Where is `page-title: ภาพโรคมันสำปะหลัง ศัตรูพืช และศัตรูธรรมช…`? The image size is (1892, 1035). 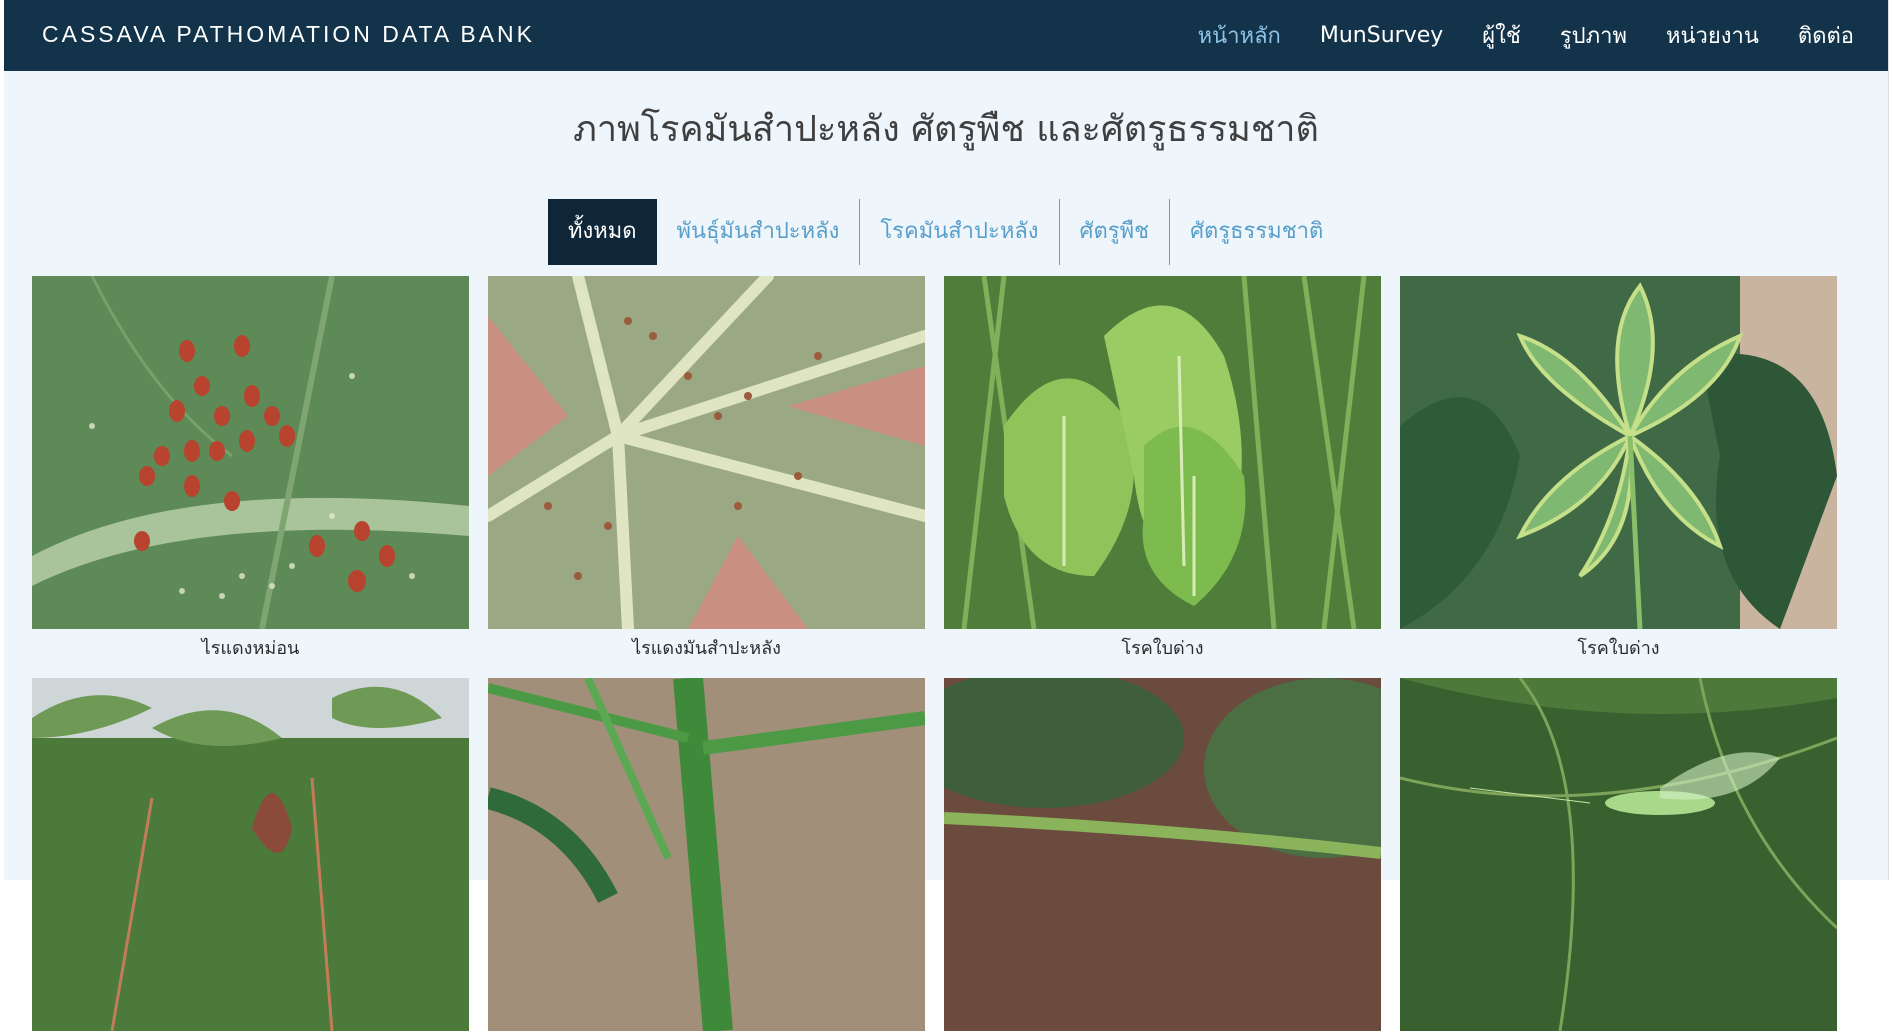 page-title: ภาพโรคมันสำปะหลัง ศัตรูพืช และศัตรูธรรมช… is located at coordinates (946, 129).